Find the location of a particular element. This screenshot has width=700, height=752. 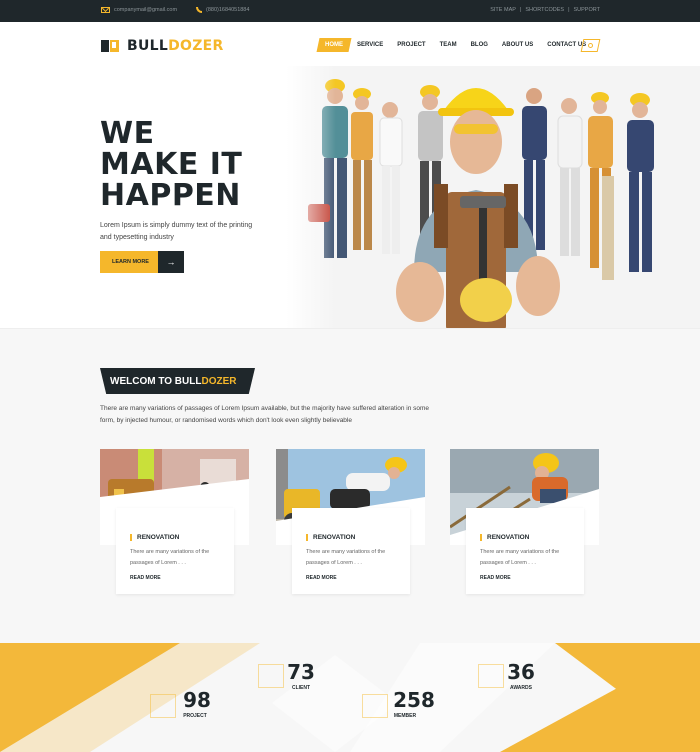

stat-awards: 36 AWARDS is located at coordinates (509, 675).